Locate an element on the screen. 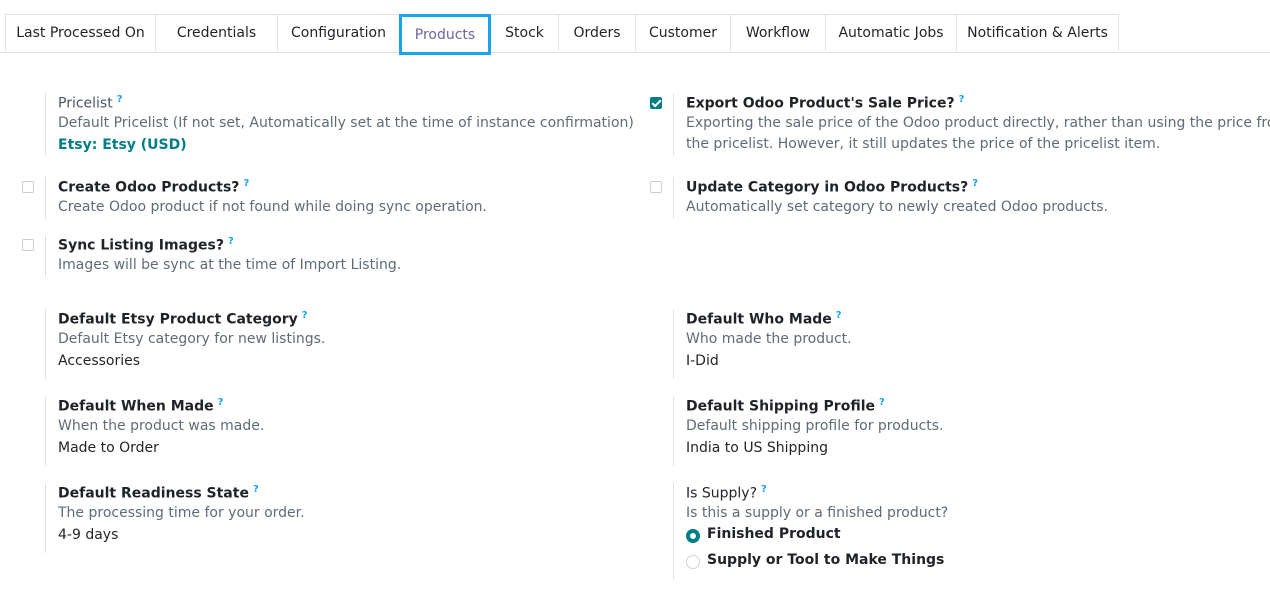 The width and height of the screenshot is (1270, 613). who-made-value: I-Did is located at coordinates (702, 361).